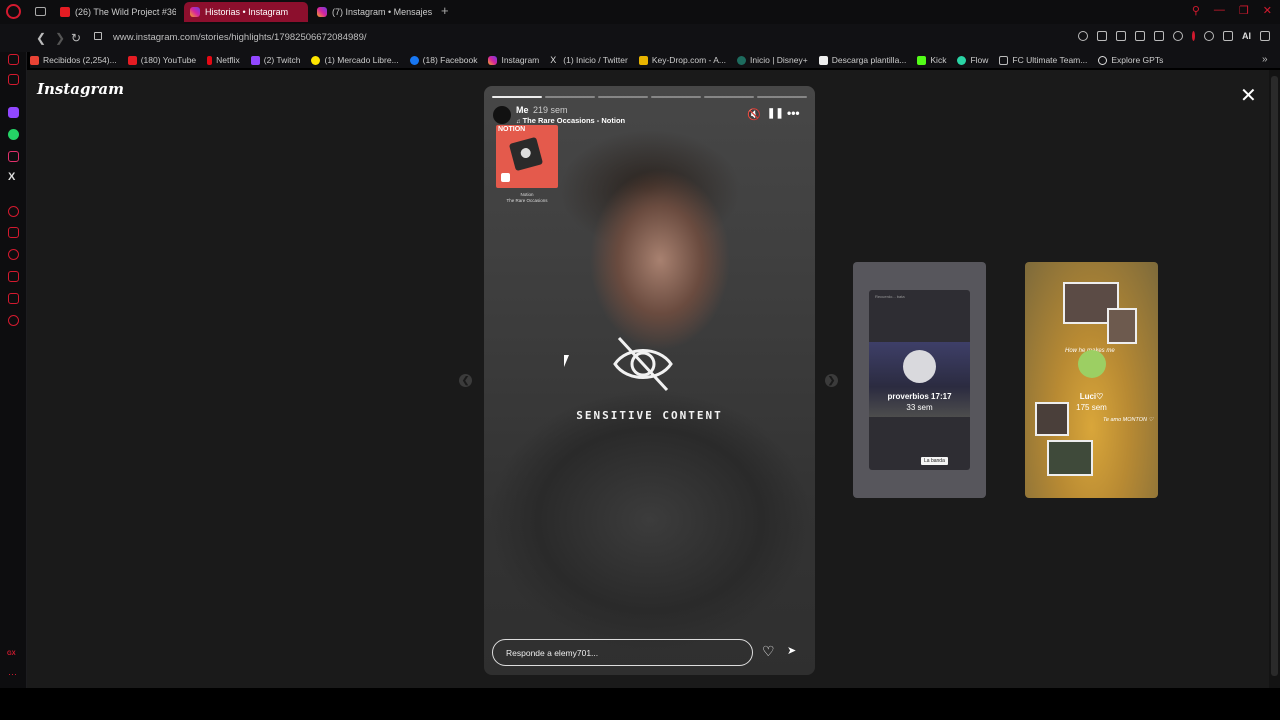  Describe the element at coordinates (1248, 96) in the screenshot. I see `close-story-icon: ✕` at that location.